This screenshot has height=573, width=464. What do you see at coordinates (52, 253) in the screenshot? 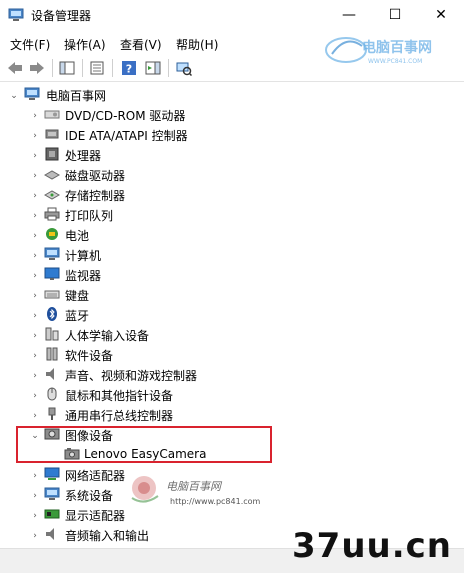
I see `computer-icon` at bounding box center [52, 253].